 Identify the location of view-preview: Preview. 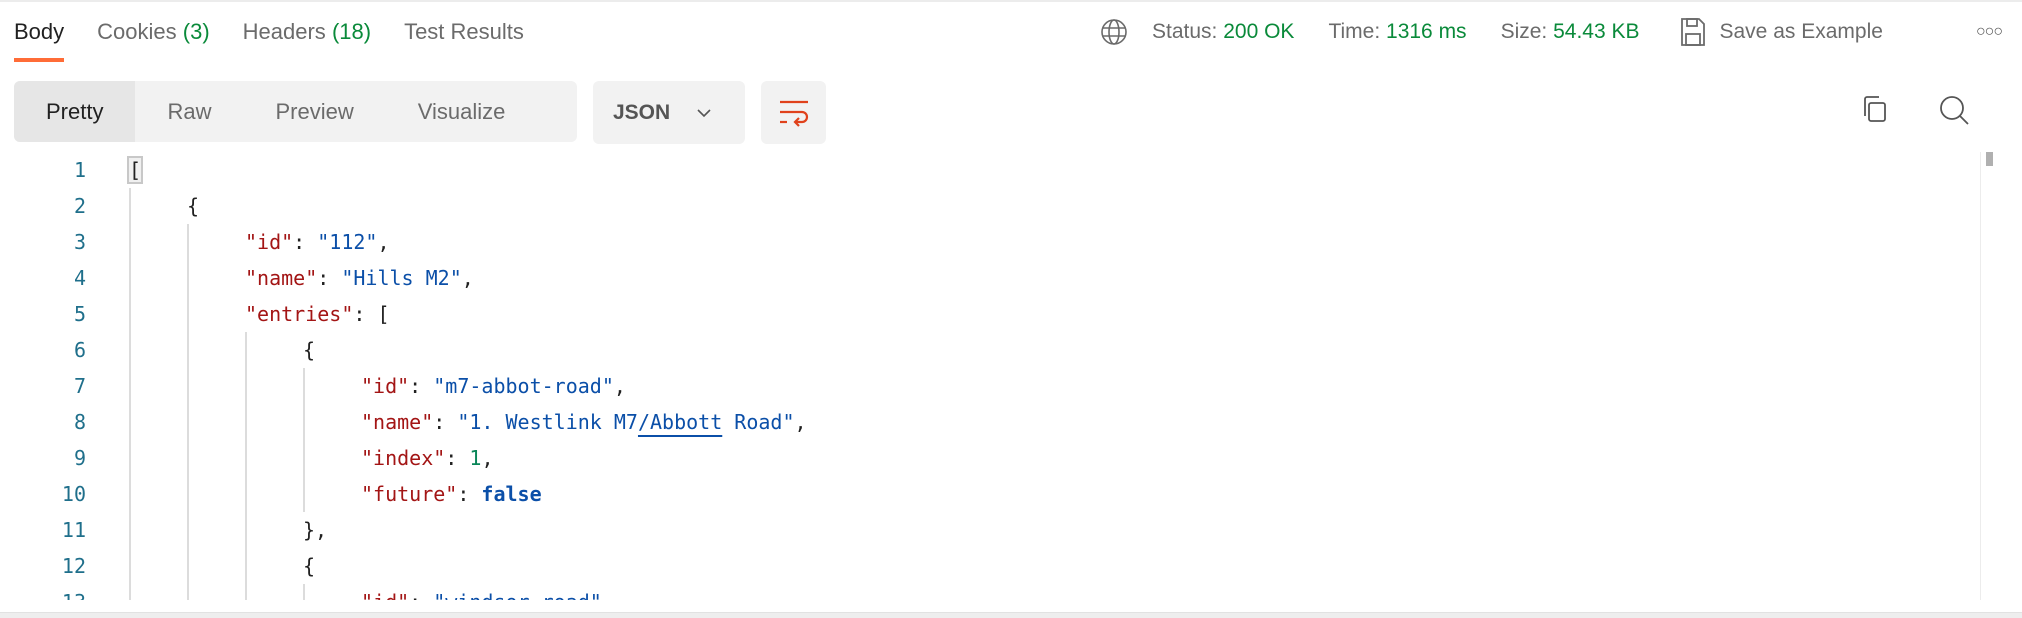
(314, 111).